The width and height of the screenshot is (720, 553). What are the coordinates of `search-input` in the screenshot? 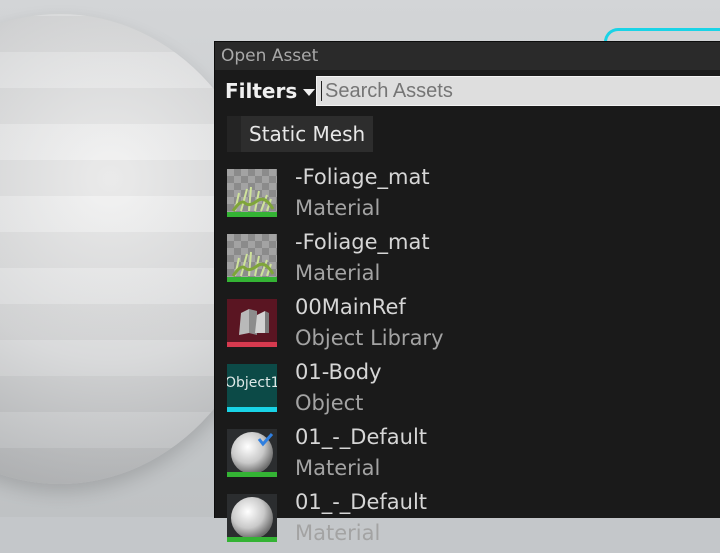 It's located at (518, 91).